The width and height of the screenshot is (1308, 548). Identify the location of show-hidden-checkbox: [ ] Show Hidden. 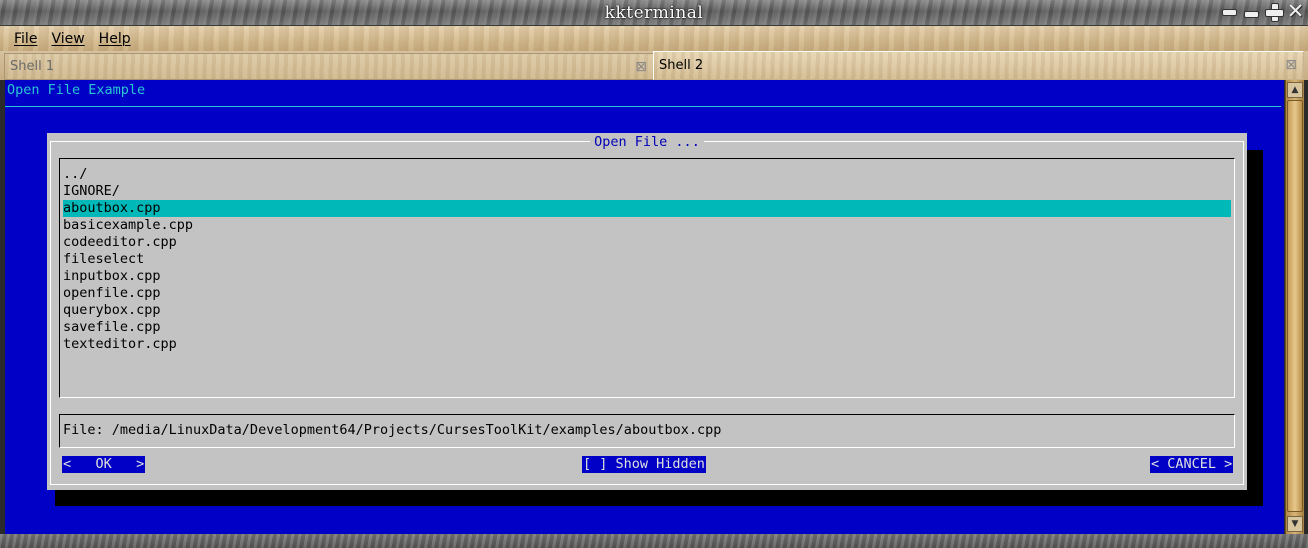
(644, 464).